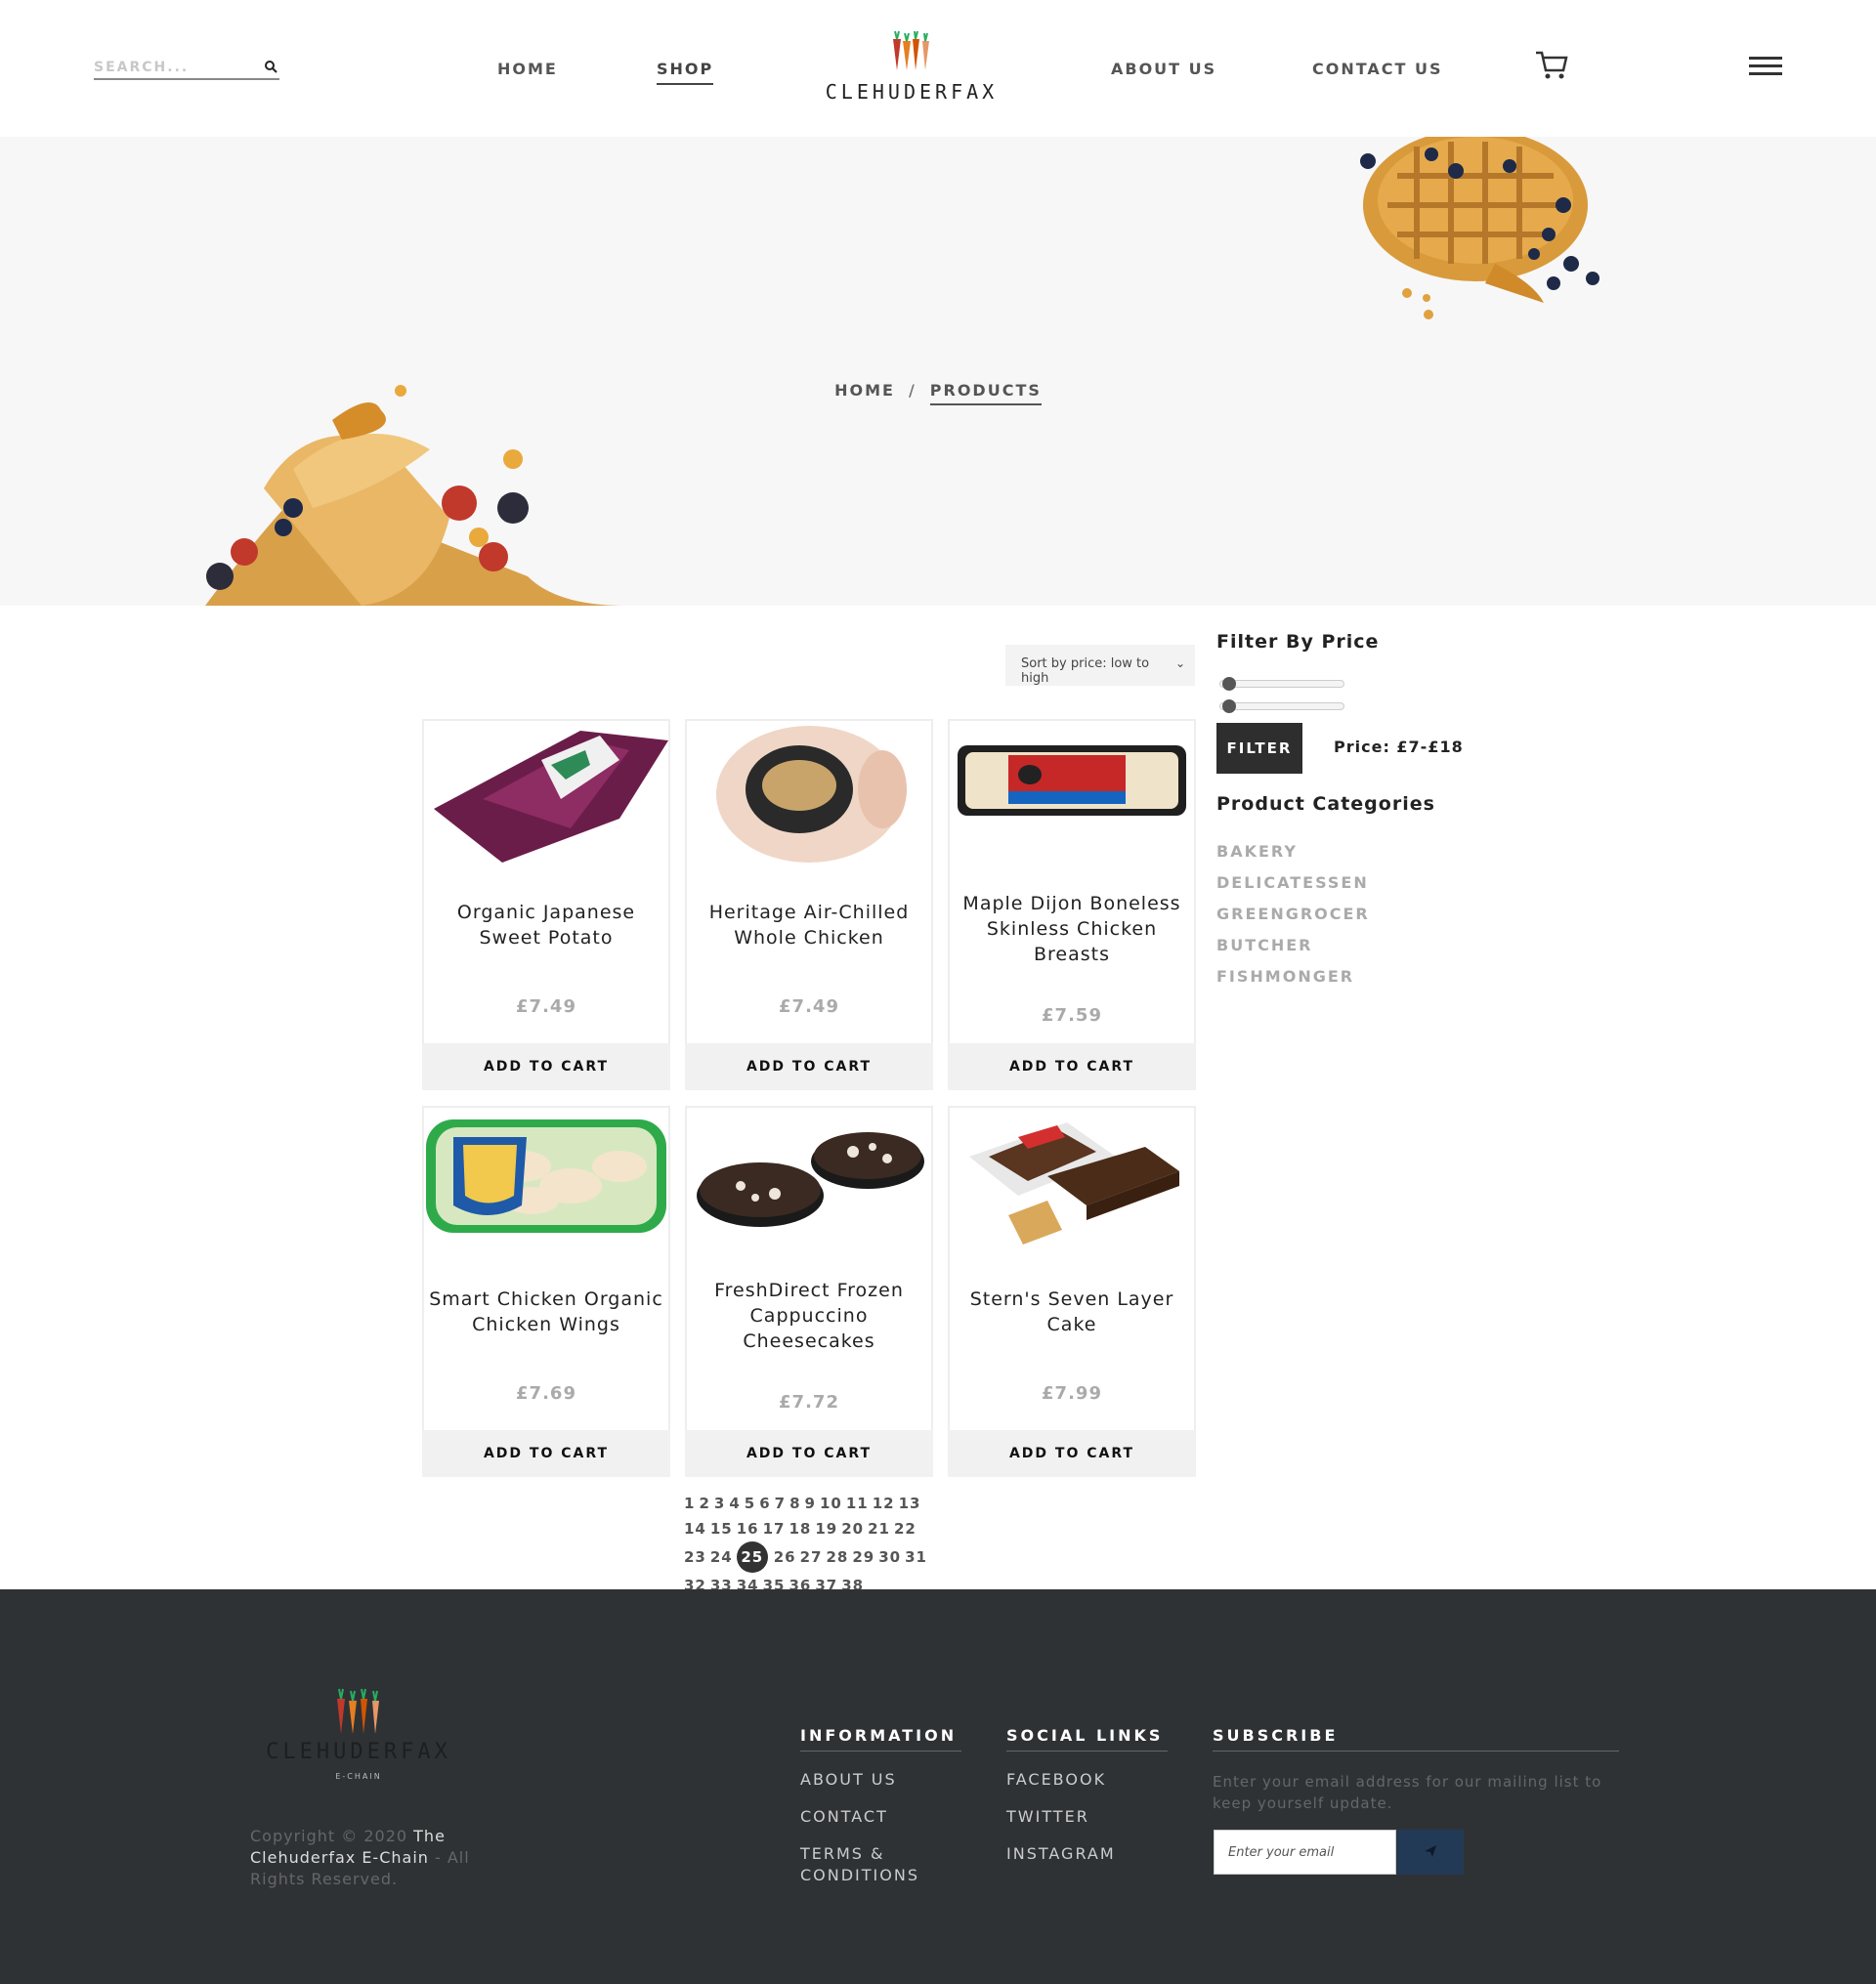 This screenshot has height=1984, width=1876. I want to click on page-link: 10, so click(831, 1503).